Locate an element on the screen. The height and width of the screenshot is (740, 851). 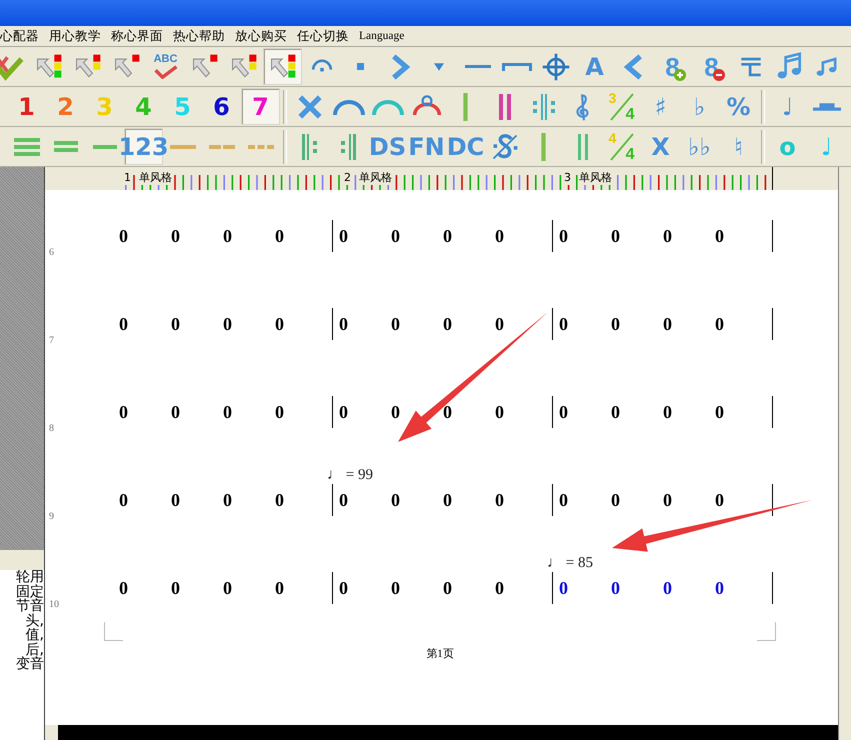
menu-item: 热心帮助 is located at coordinates (199, 36).